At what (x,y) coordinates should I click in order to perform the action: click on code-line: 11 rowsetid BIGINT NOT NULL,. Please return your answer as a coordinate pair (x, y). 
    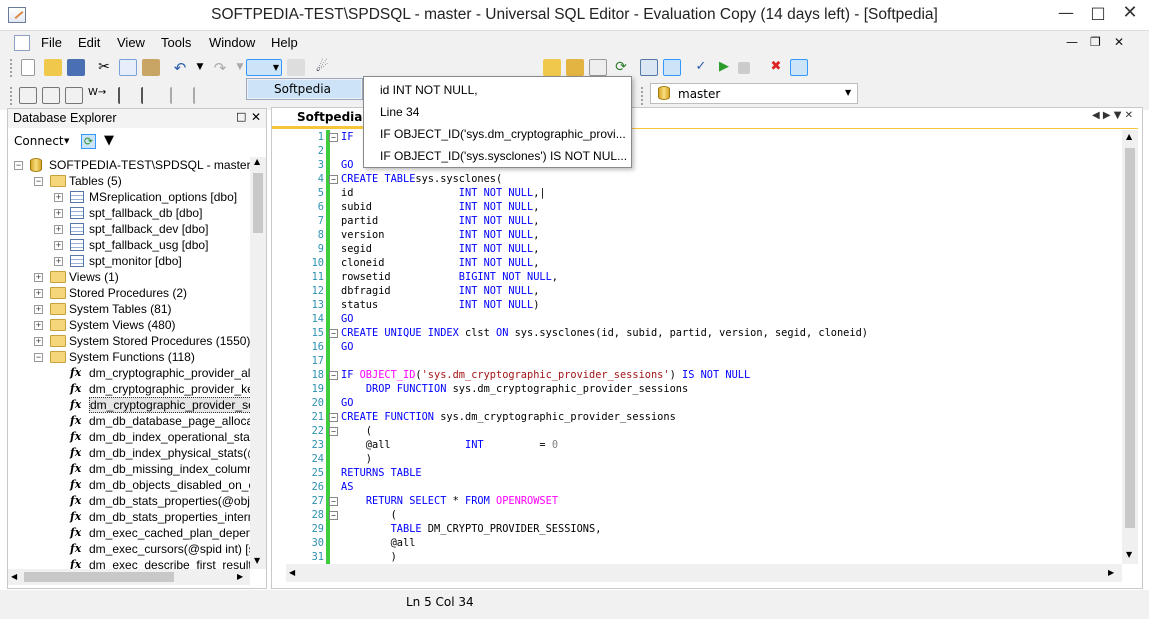
    Looking at the image, I should click on (706, 277).